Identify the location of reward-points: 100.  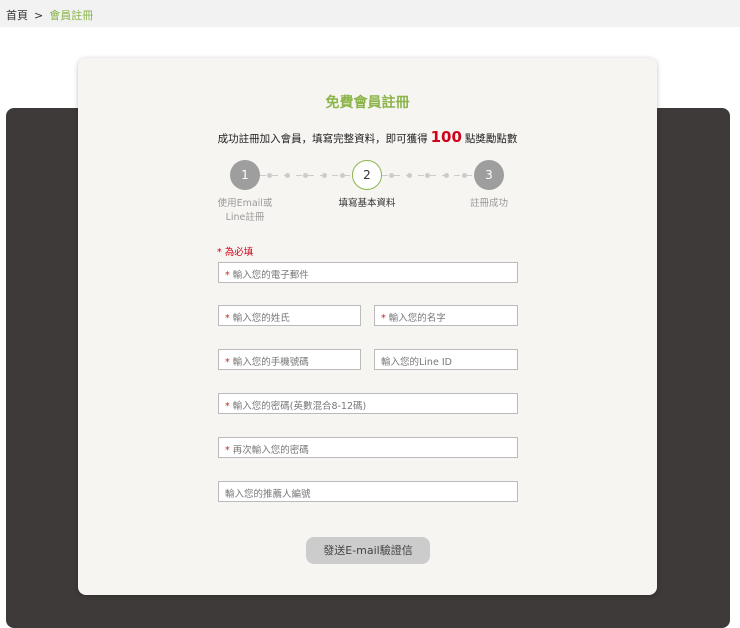
(446, 137).